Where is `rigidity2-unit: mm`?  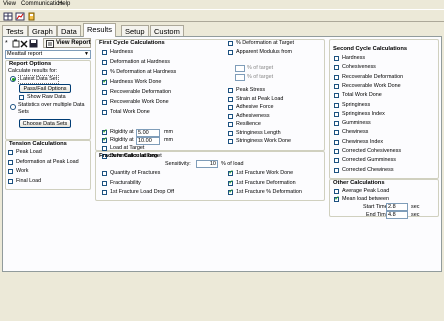 rigidity2-unit: mm is located at coordinates (168, 140).